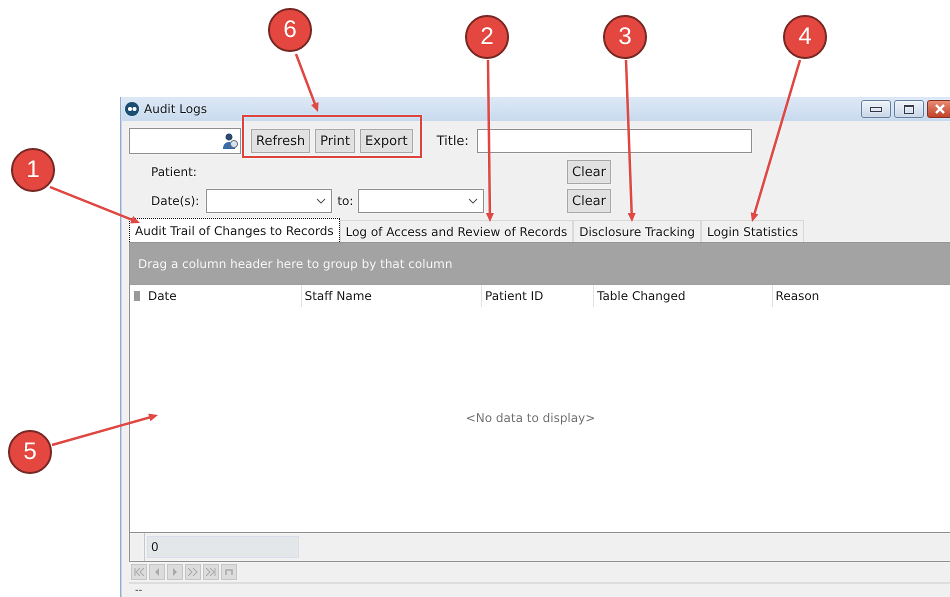 This screenshot has height=597, width=950. Describe the element at coordinates (805, 37) in the screenshot. I see `callout-number: 4` at that location.